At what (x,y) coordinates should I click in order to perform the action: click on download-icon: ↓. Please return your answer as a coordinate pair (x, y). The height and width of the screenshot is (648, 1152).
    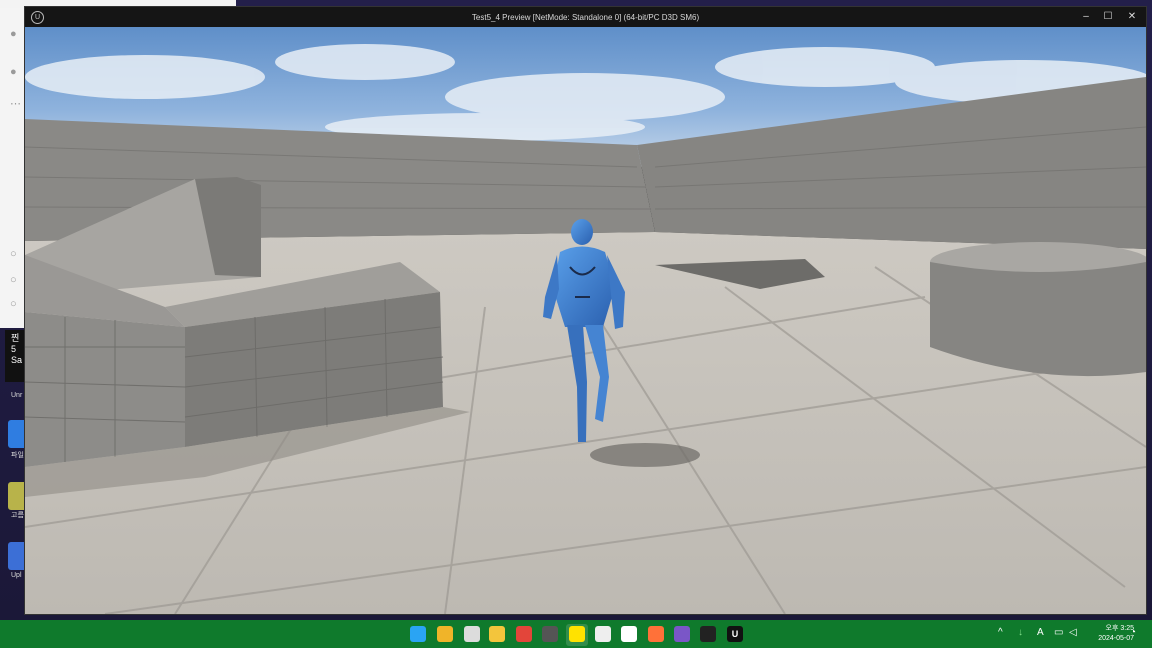
    Looking at the image, I should click on (1020, 632).